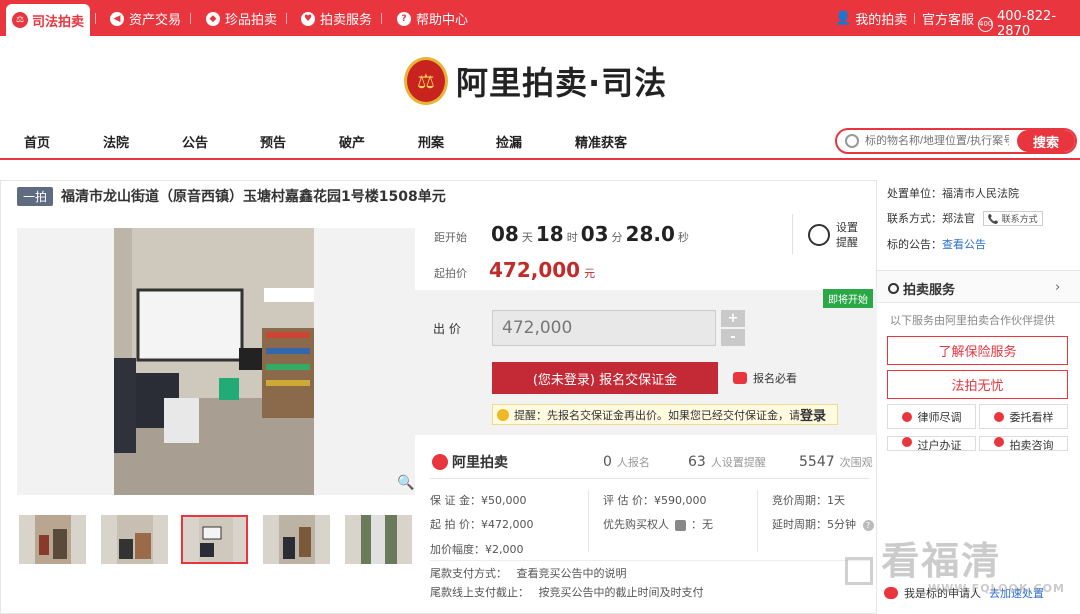  Describe the element at coordinates (852, 141) in the screenshot. I see `search-icon` at that location.